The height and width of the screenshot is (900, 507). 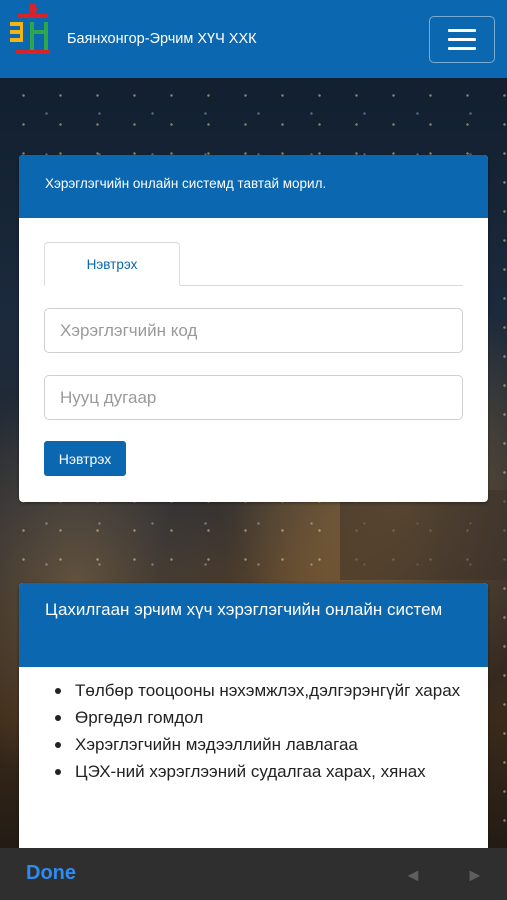 I want to click on top-navbar: Баянхонгор-Эрчим ХҮЧ ХХК, so click(x=253, y=39).